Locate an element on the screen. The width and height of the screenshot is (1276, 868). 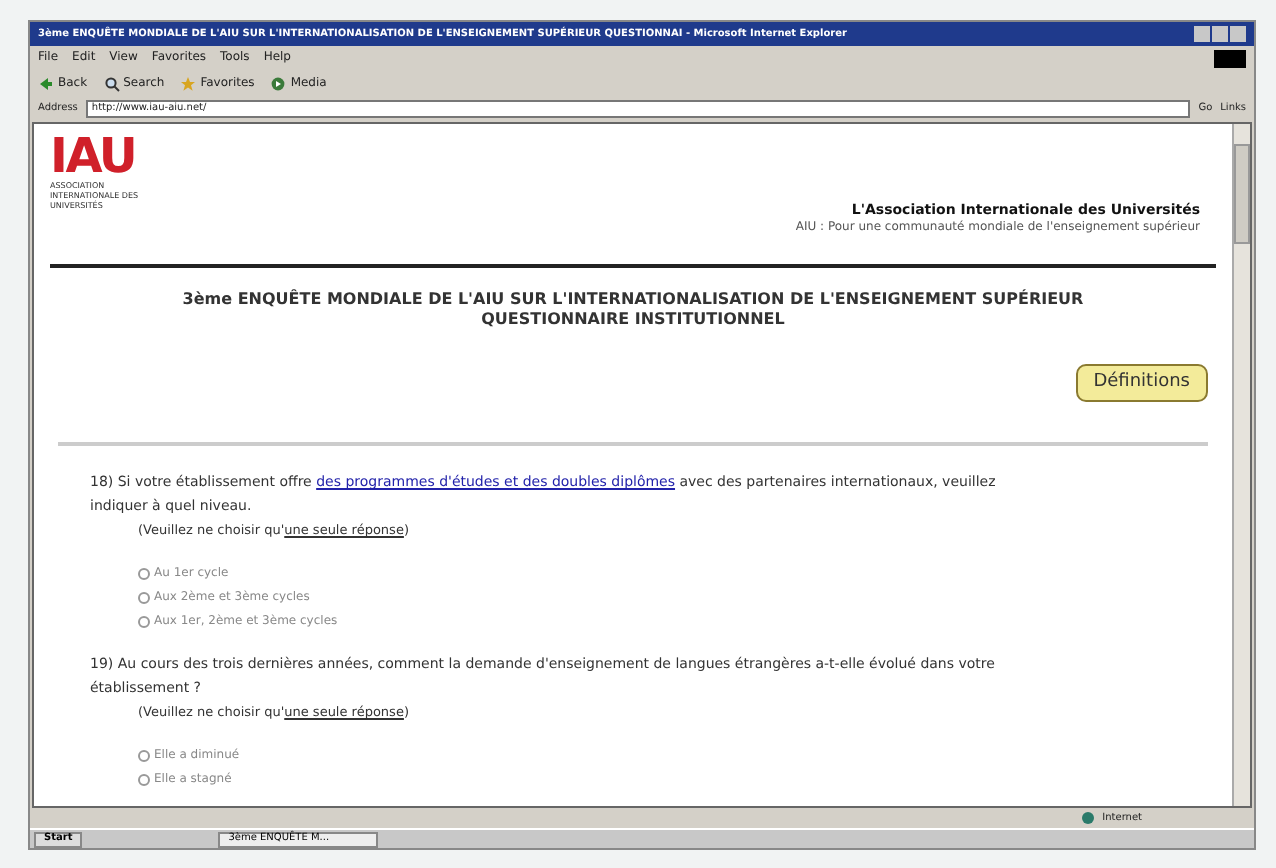
back-arrow-icon is located at coordinates (46, 83).